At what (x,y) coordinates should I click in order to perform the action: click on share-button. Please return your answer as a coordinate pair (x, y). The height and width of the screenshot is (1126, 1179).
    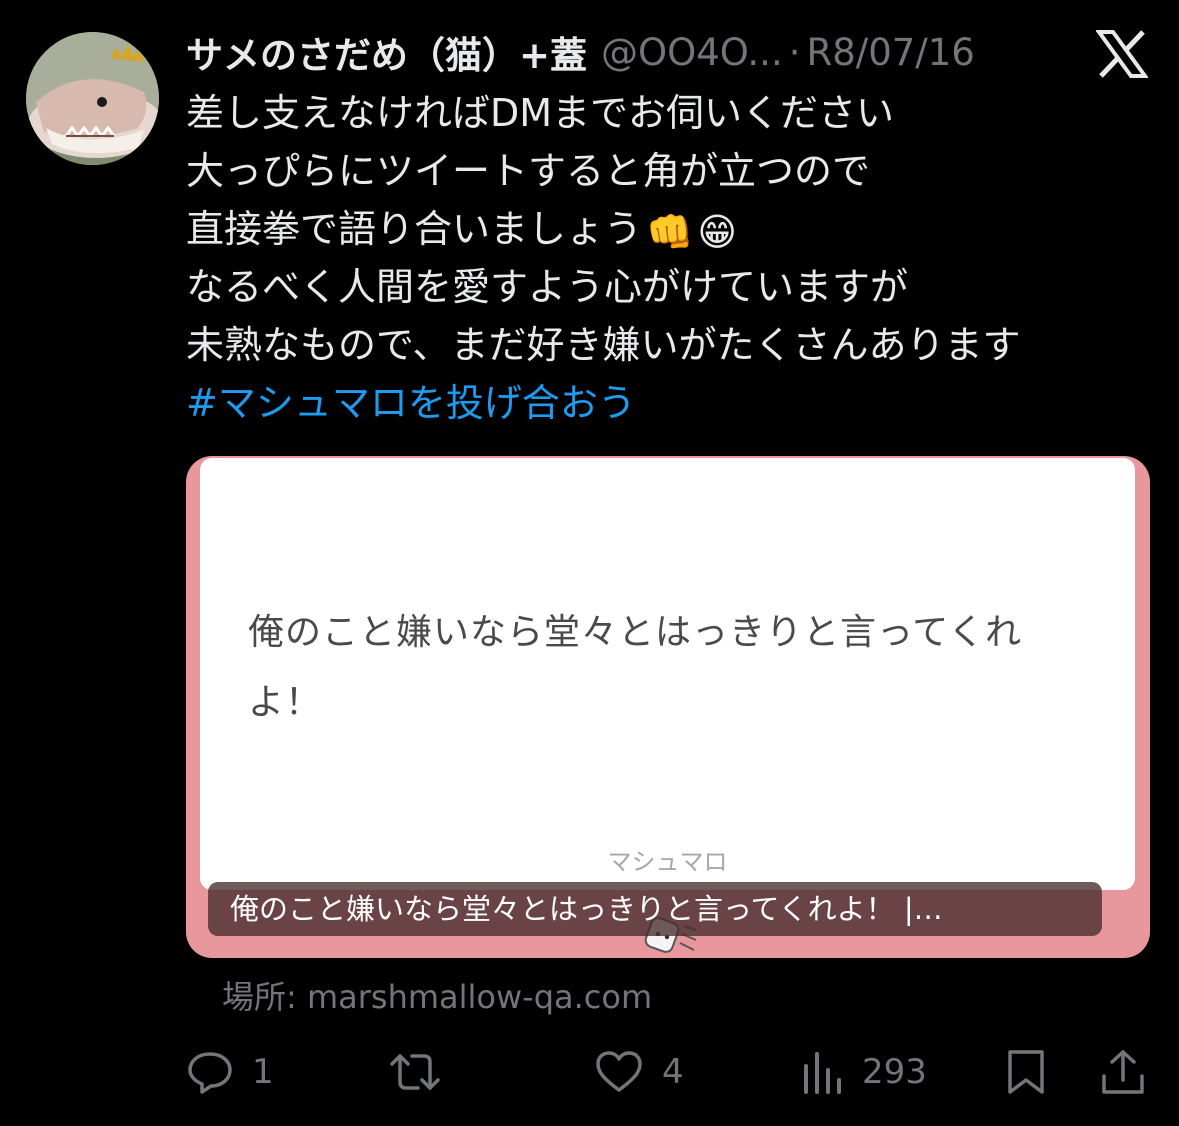
    Looking at the image, I should click on (1123, 1072).